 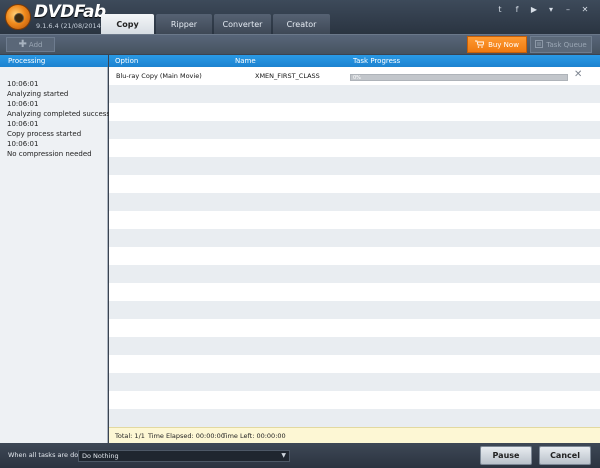 What do you see at coordinates (70, 12) in the screenshot?
I see `brand-name: DVDFab` at bounding box center [70, 12].